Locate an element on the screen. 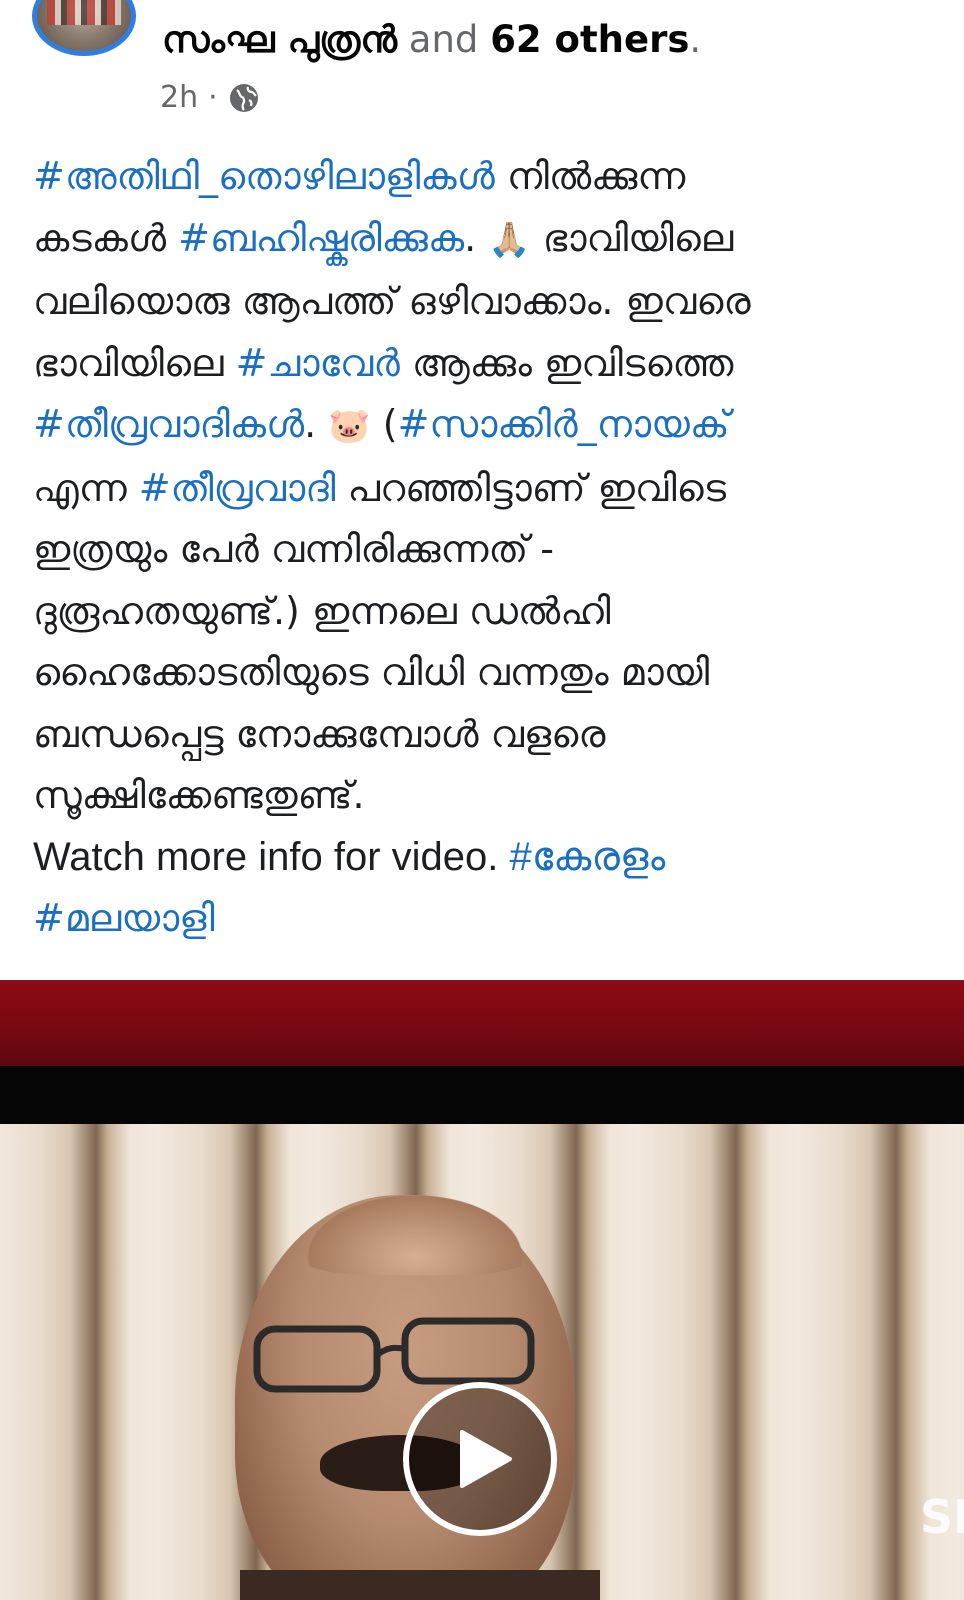 This screenshot has width=964, height=1600. text-span: നിൽക്കുന്ന is located at coordinates (590, 176).